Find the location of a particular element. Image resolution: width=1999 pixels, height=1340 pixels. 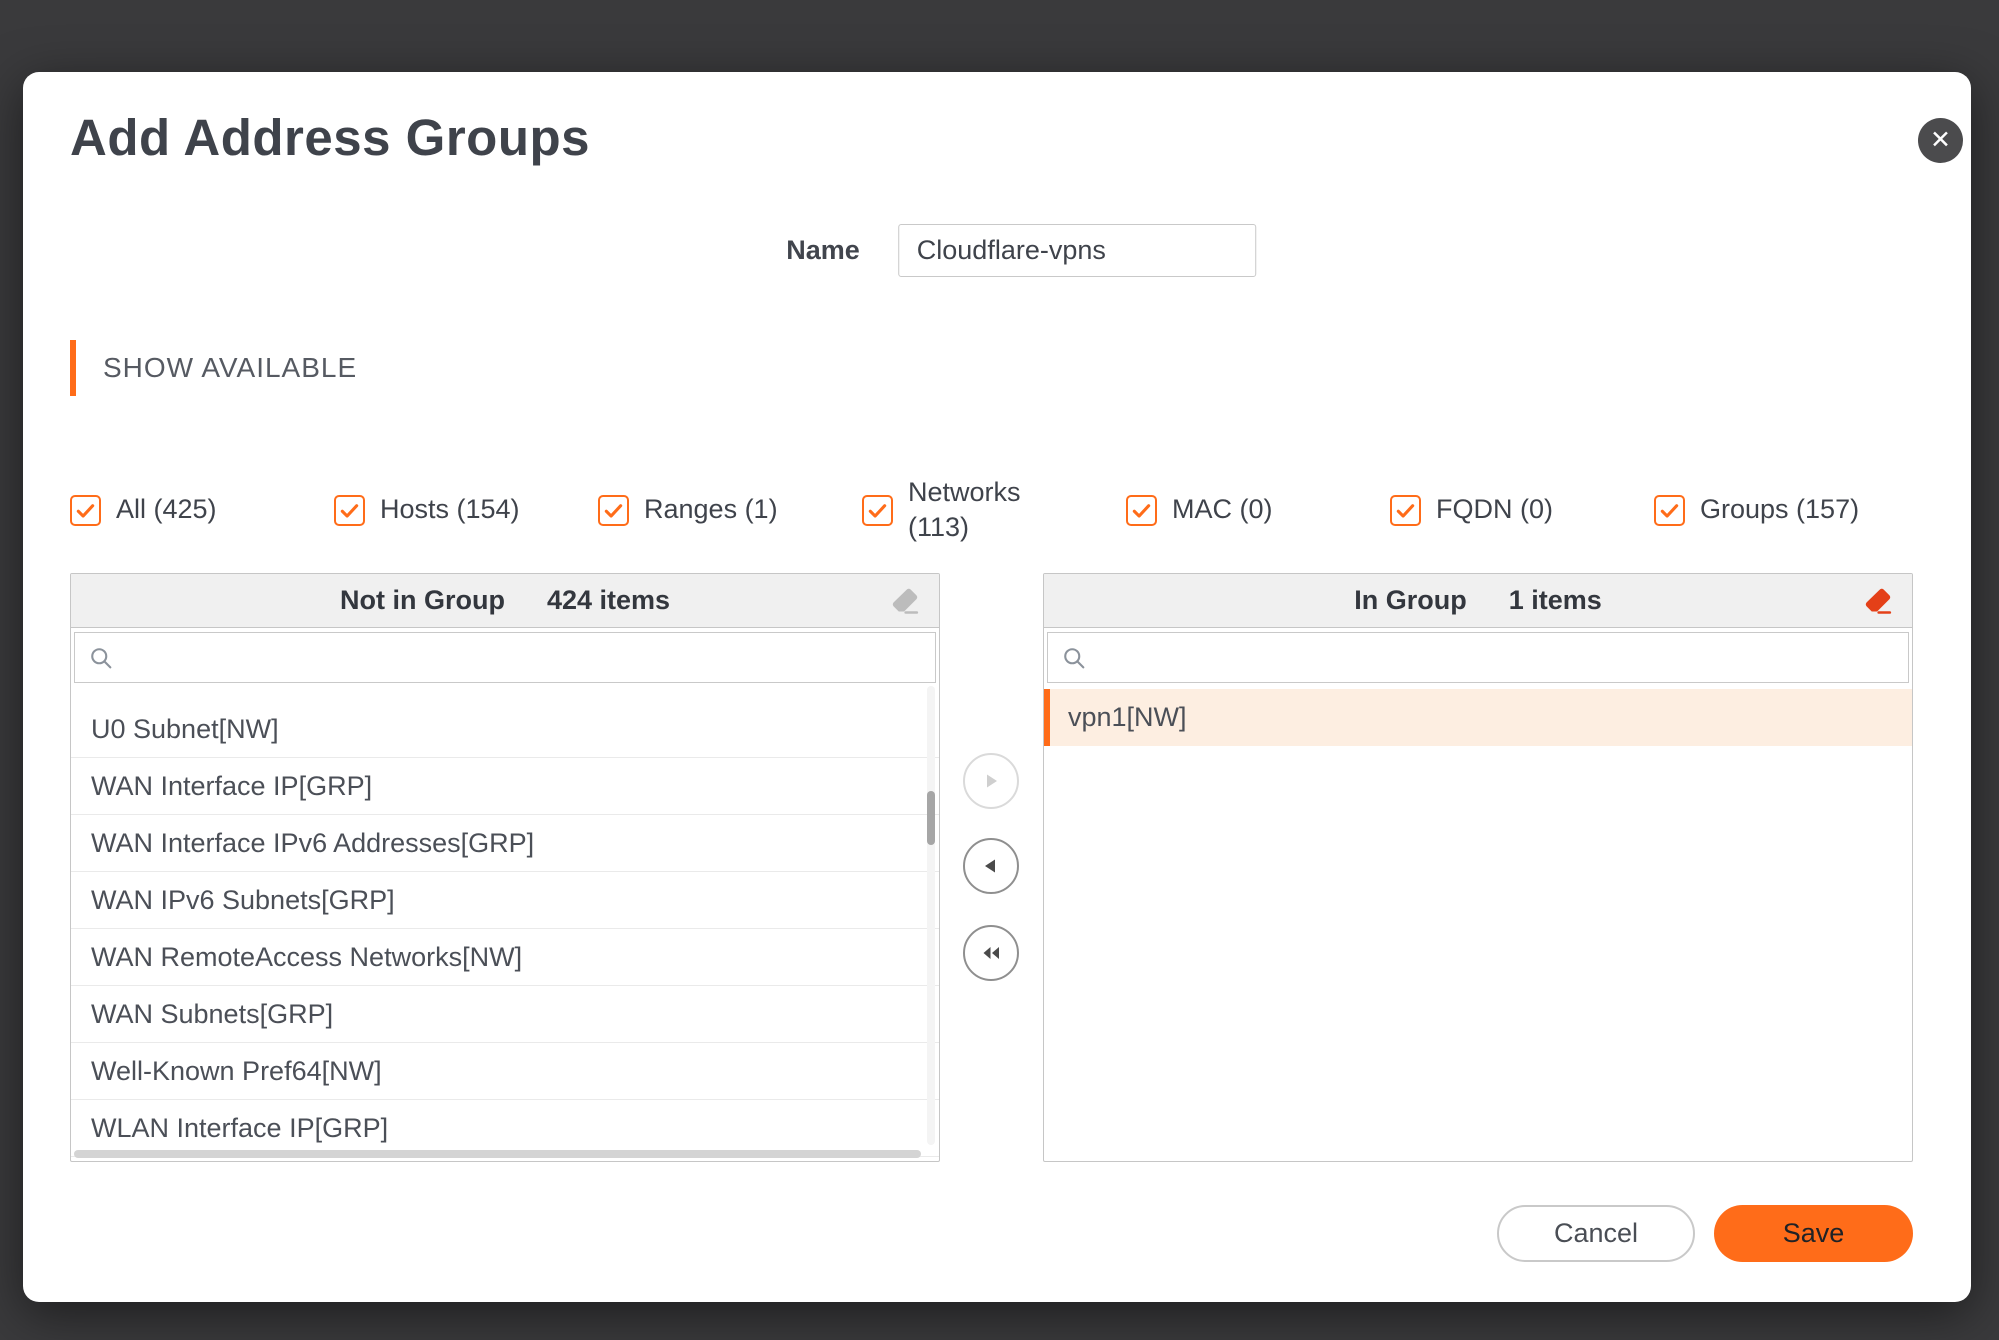

panel-title: In Group is located at coordinates (1410, 600).